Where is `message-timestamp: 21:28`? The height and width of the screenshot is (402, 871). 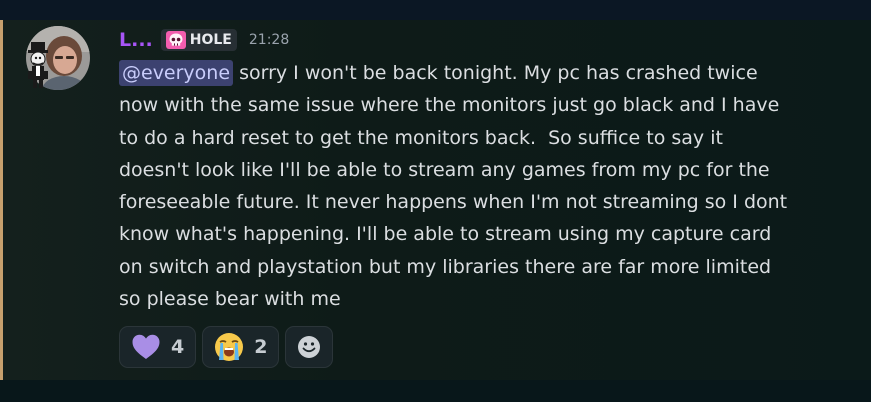
message-timestamp: 21:28 is located at coordinates (269, 40).